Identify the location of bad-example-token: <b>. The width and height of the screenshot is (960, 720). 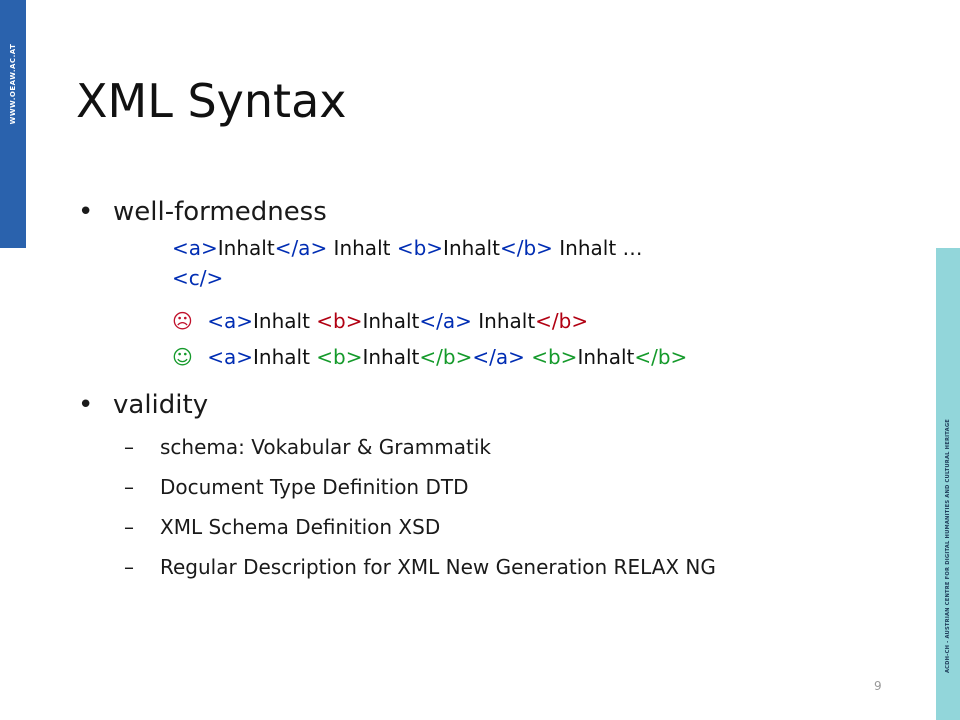
(339, 321).